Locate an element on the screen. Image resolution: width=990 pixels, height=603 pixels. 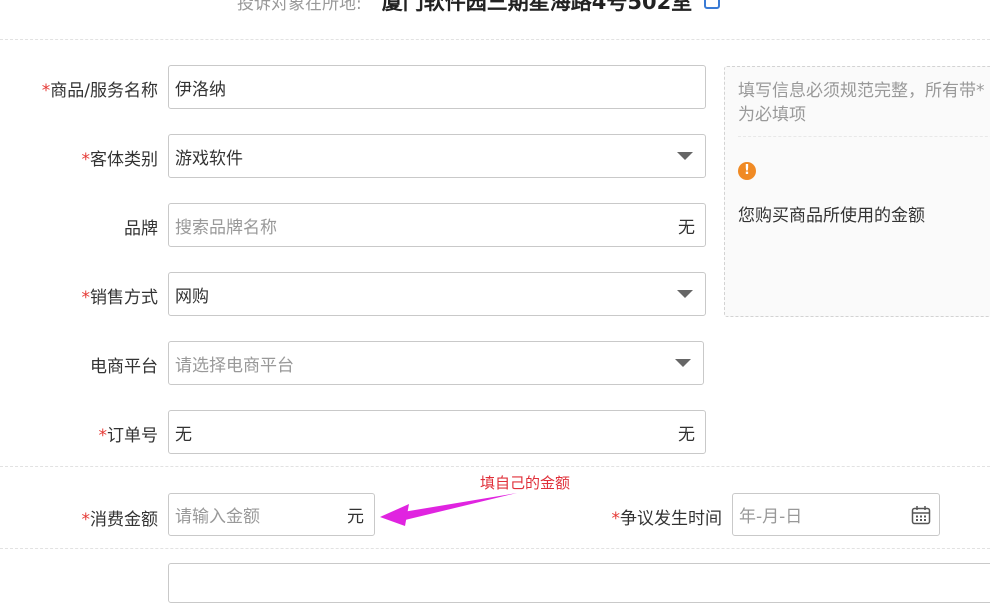
product-name-input: 伊洛纳 is located at coordinates (437, 87).